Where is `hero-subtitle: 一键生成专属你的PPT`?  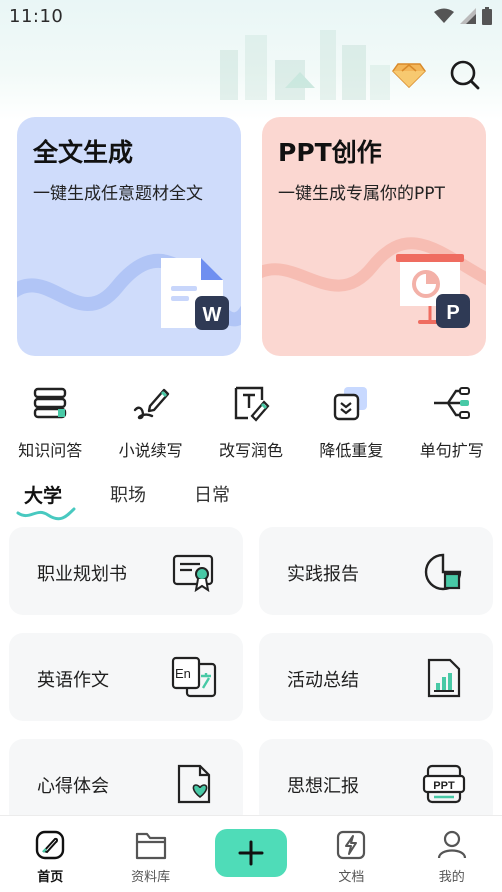 hero-subtitle: 一键生成专属你的PPT is located at coordinates (361, 194).